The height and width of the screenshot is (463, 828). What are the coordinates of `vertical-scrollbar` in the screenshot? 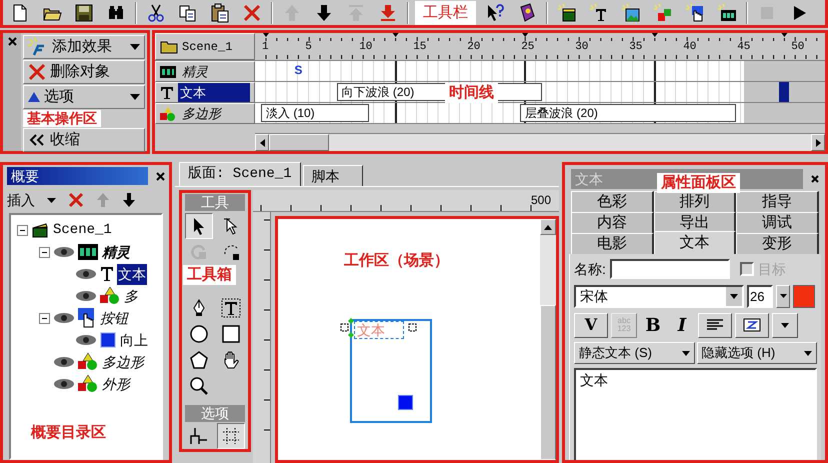 It's located at (548, 339).